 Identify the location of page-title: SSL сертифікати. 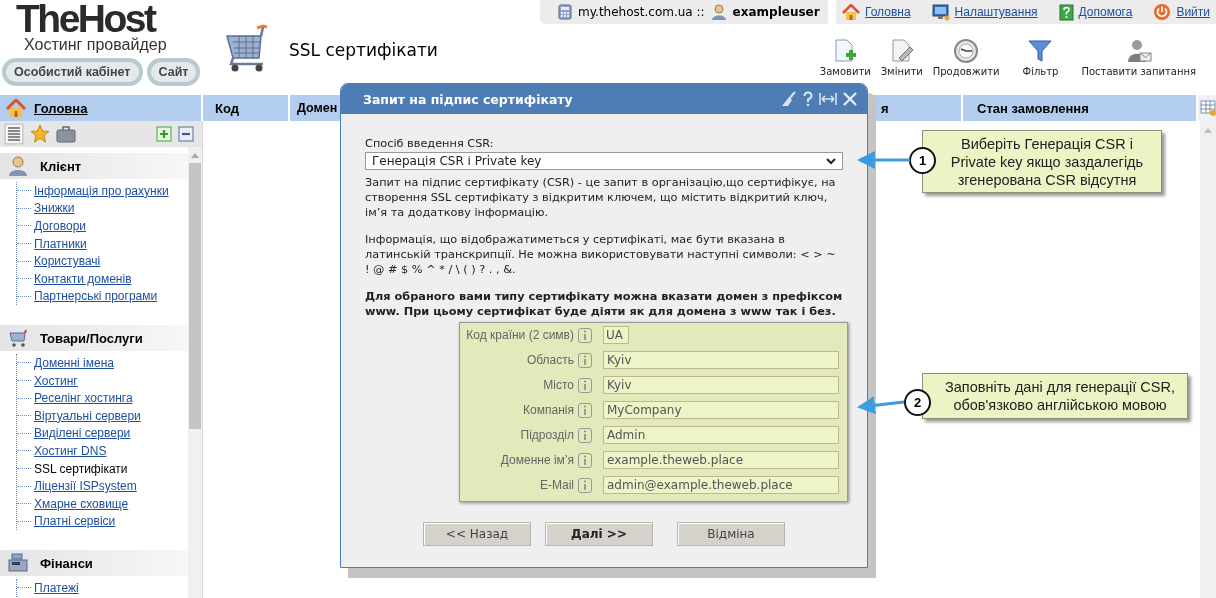
(363, 50).